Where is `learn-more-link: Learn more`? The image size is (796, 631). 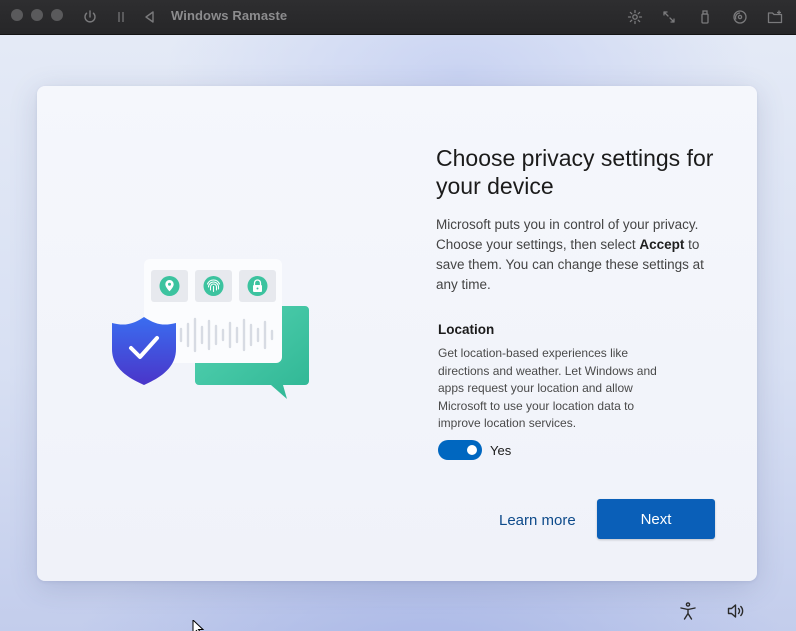
learn-more-link: Learn more is located at coordinates (537, 520).